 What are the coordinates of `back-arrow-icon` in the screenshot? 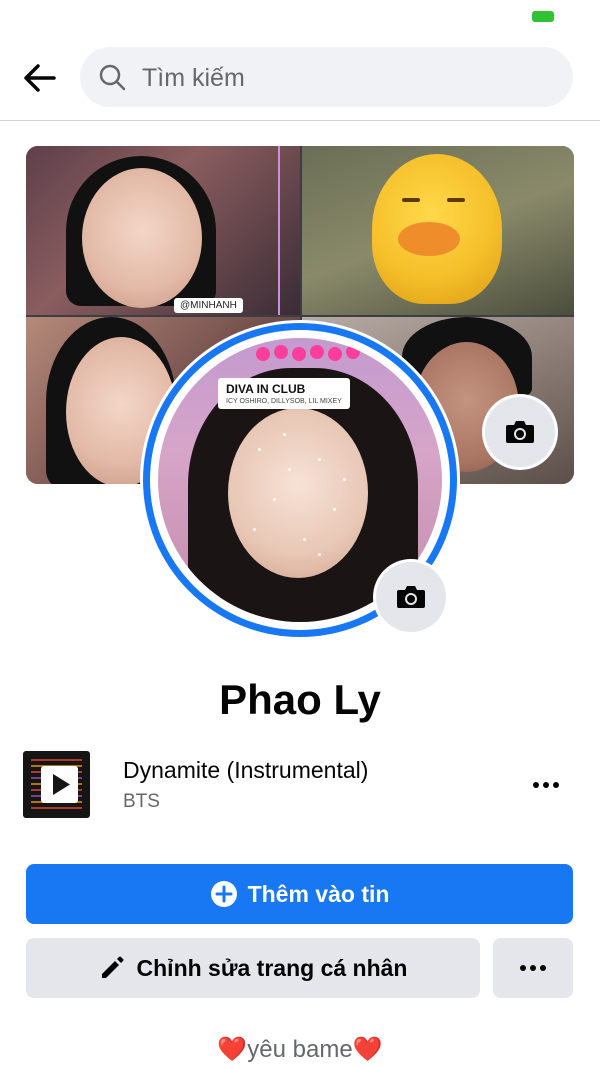 It's located at (40, 78).